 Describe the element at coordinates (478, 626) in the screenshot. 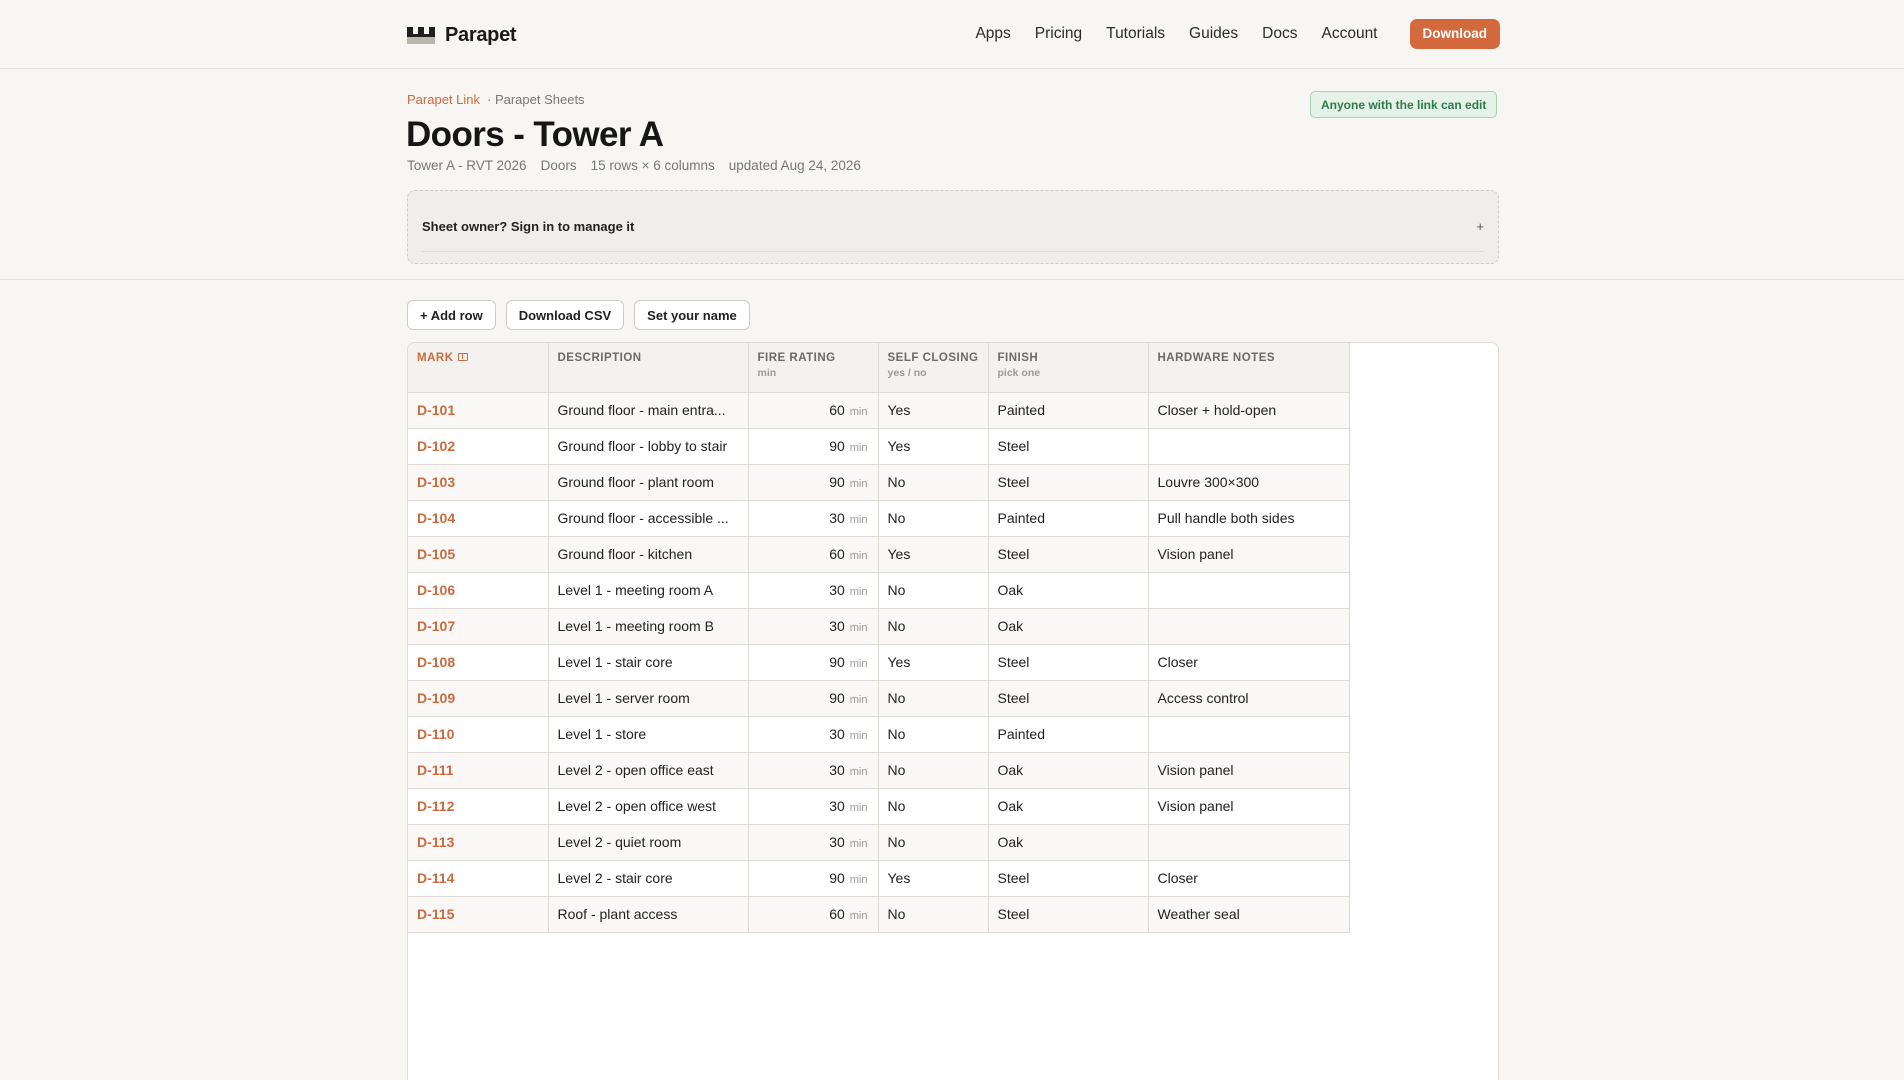

I see `cell-mark: D-107` at that location.